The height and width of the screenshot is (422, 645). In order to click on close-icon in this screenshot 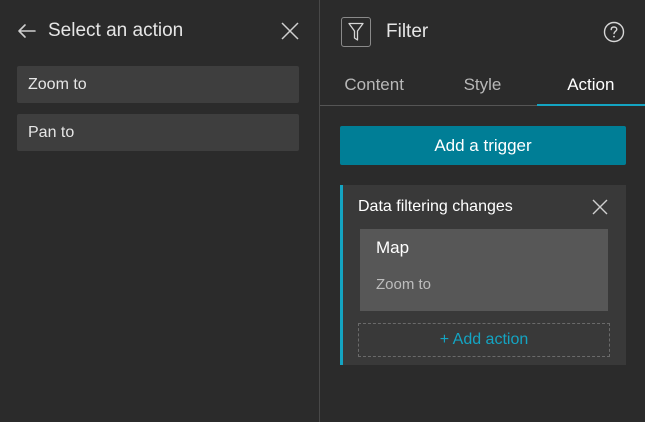, I will do `click(290, 31)`.